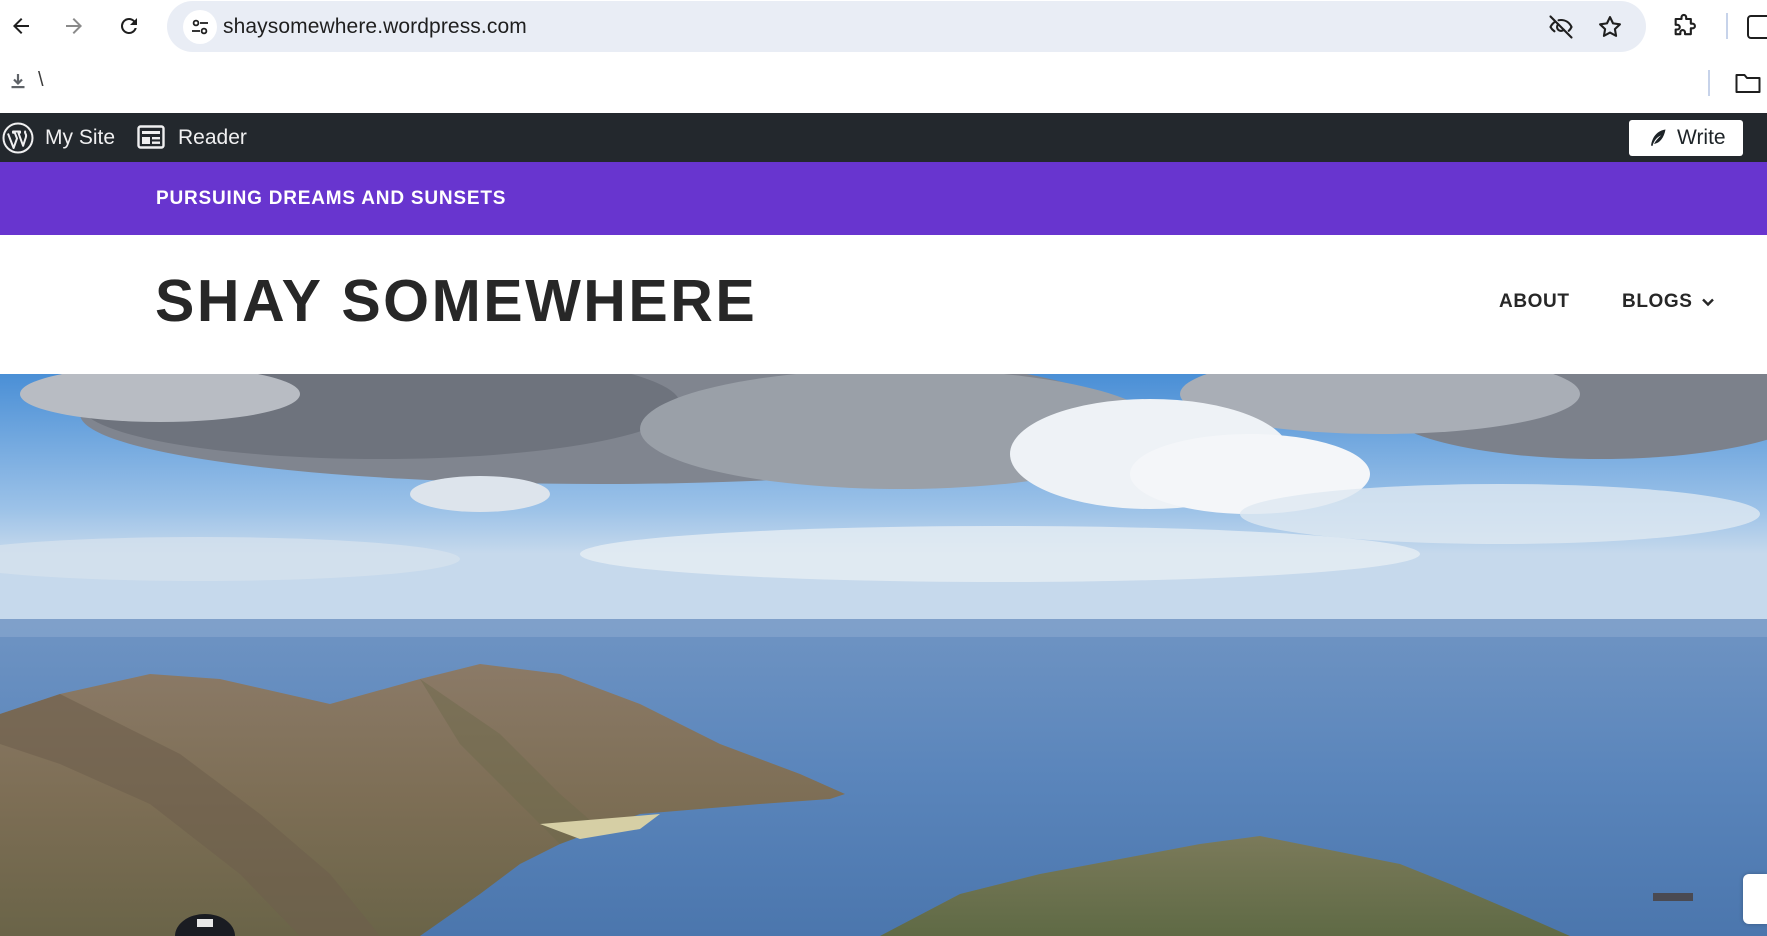  I want to click on back-button, so click(21, 26).